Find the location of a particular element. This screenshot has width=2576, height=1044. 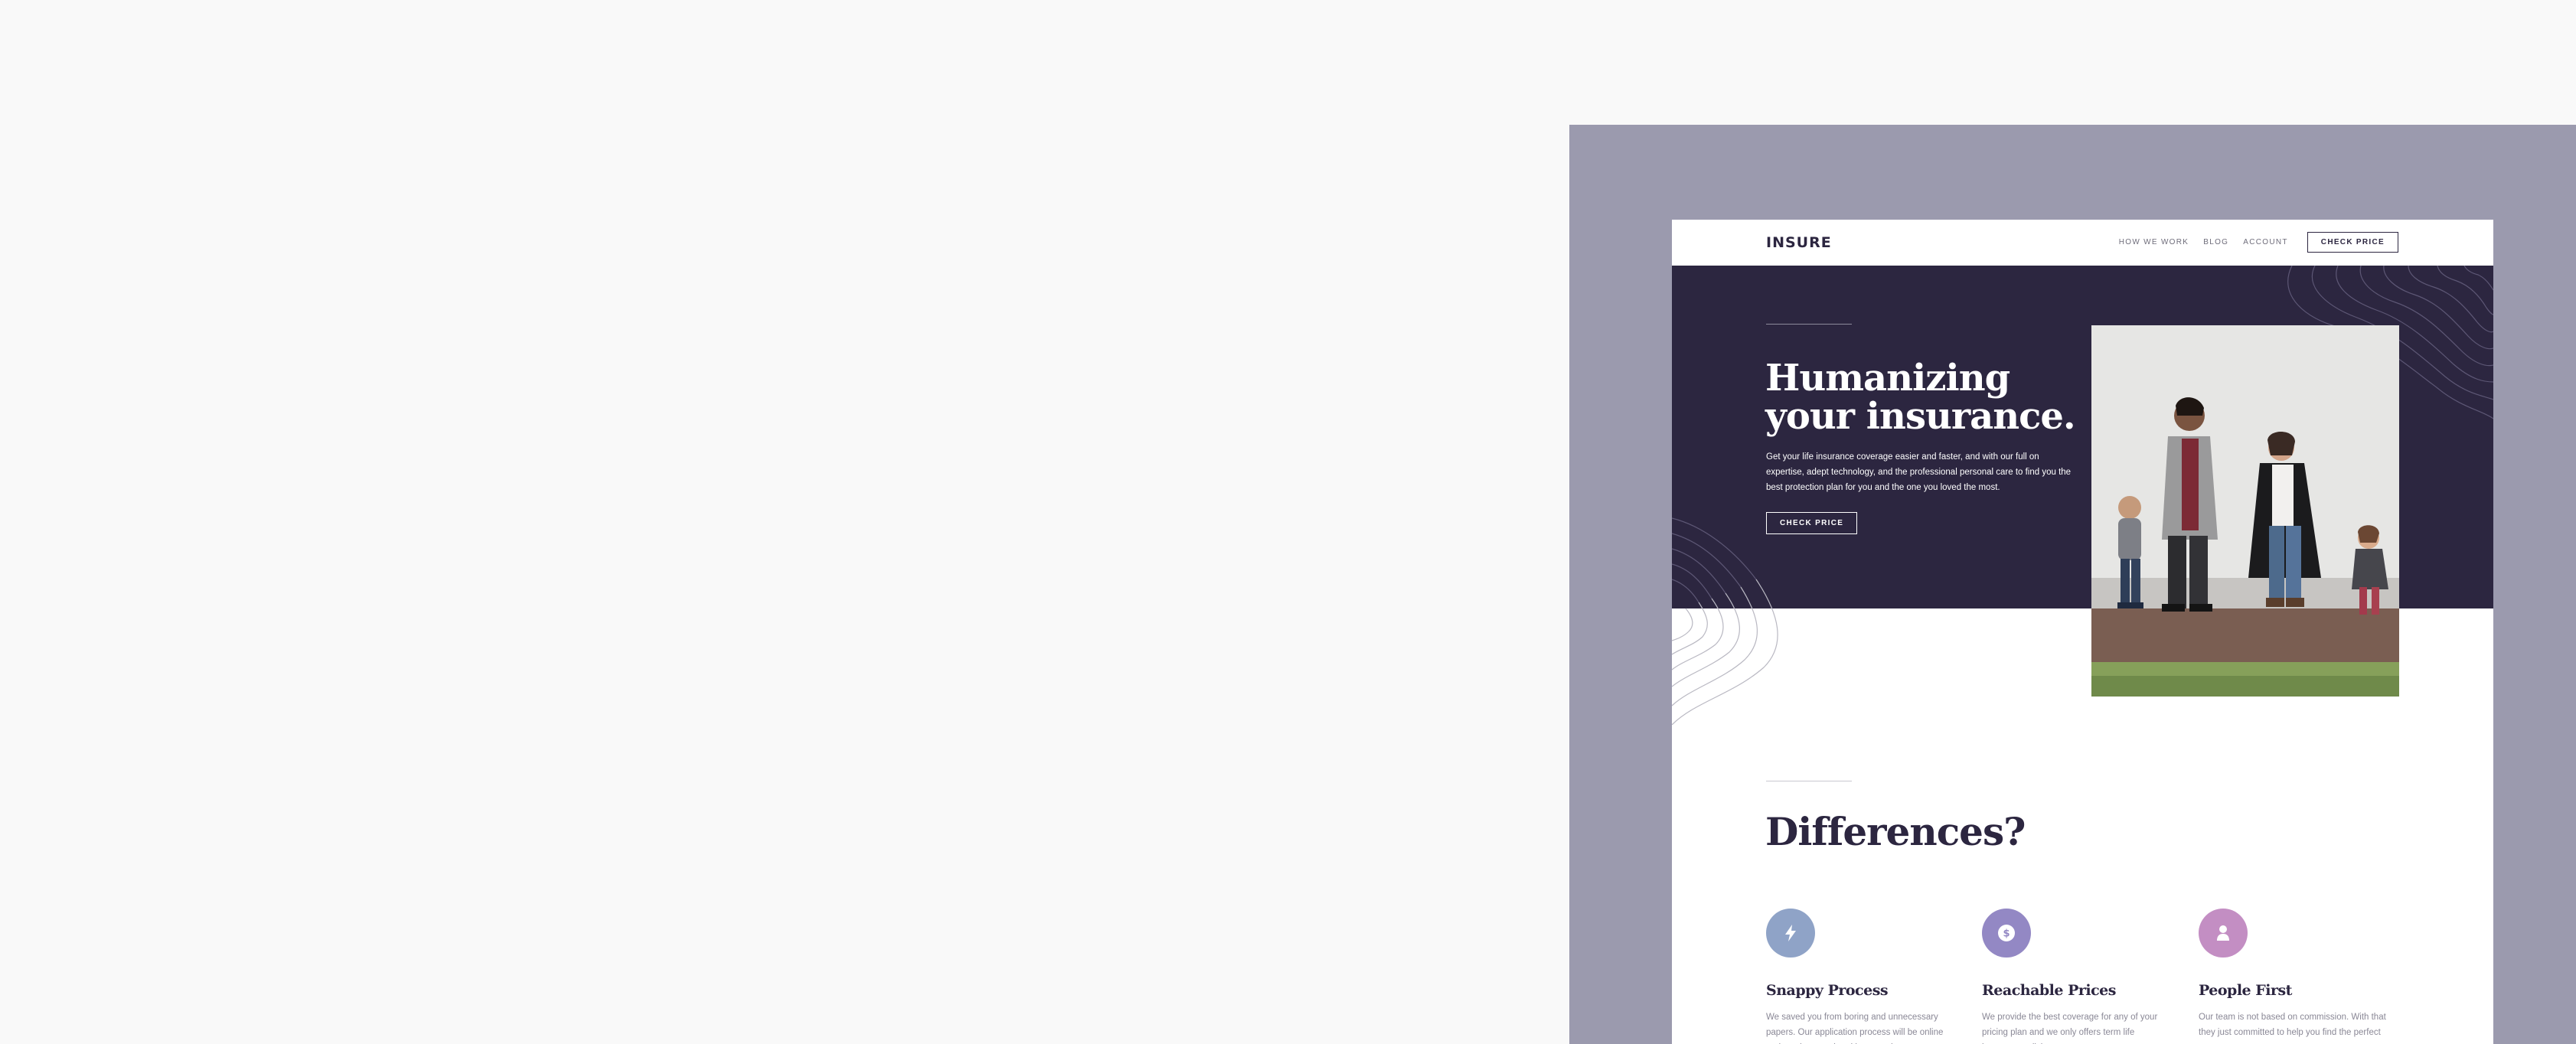

feature-title: Snappy Process is located at coordinates (1828, 990).